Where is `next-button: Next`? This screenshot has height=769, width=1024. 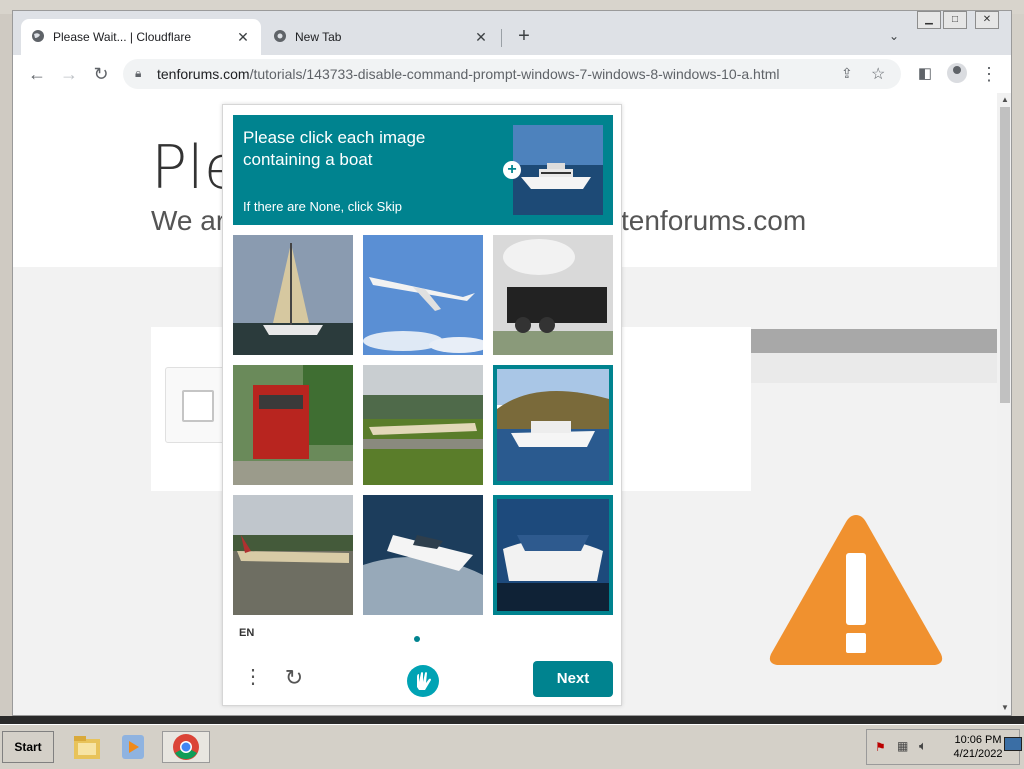 next-button: Next is located at coordinates (573, 679).